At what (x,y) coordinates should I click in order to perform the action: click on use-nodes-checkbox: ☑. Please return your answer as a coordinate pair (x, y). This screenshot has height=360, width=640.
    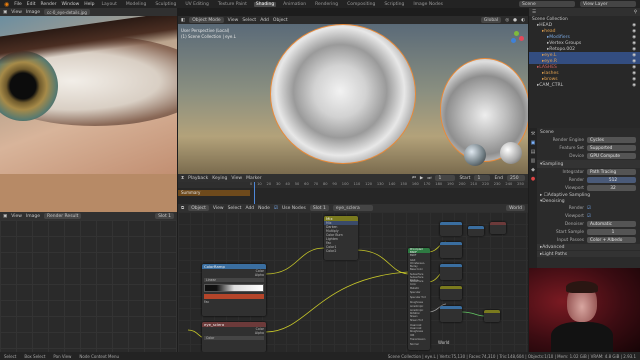
    Looking at the image, I should click on (276, 208).